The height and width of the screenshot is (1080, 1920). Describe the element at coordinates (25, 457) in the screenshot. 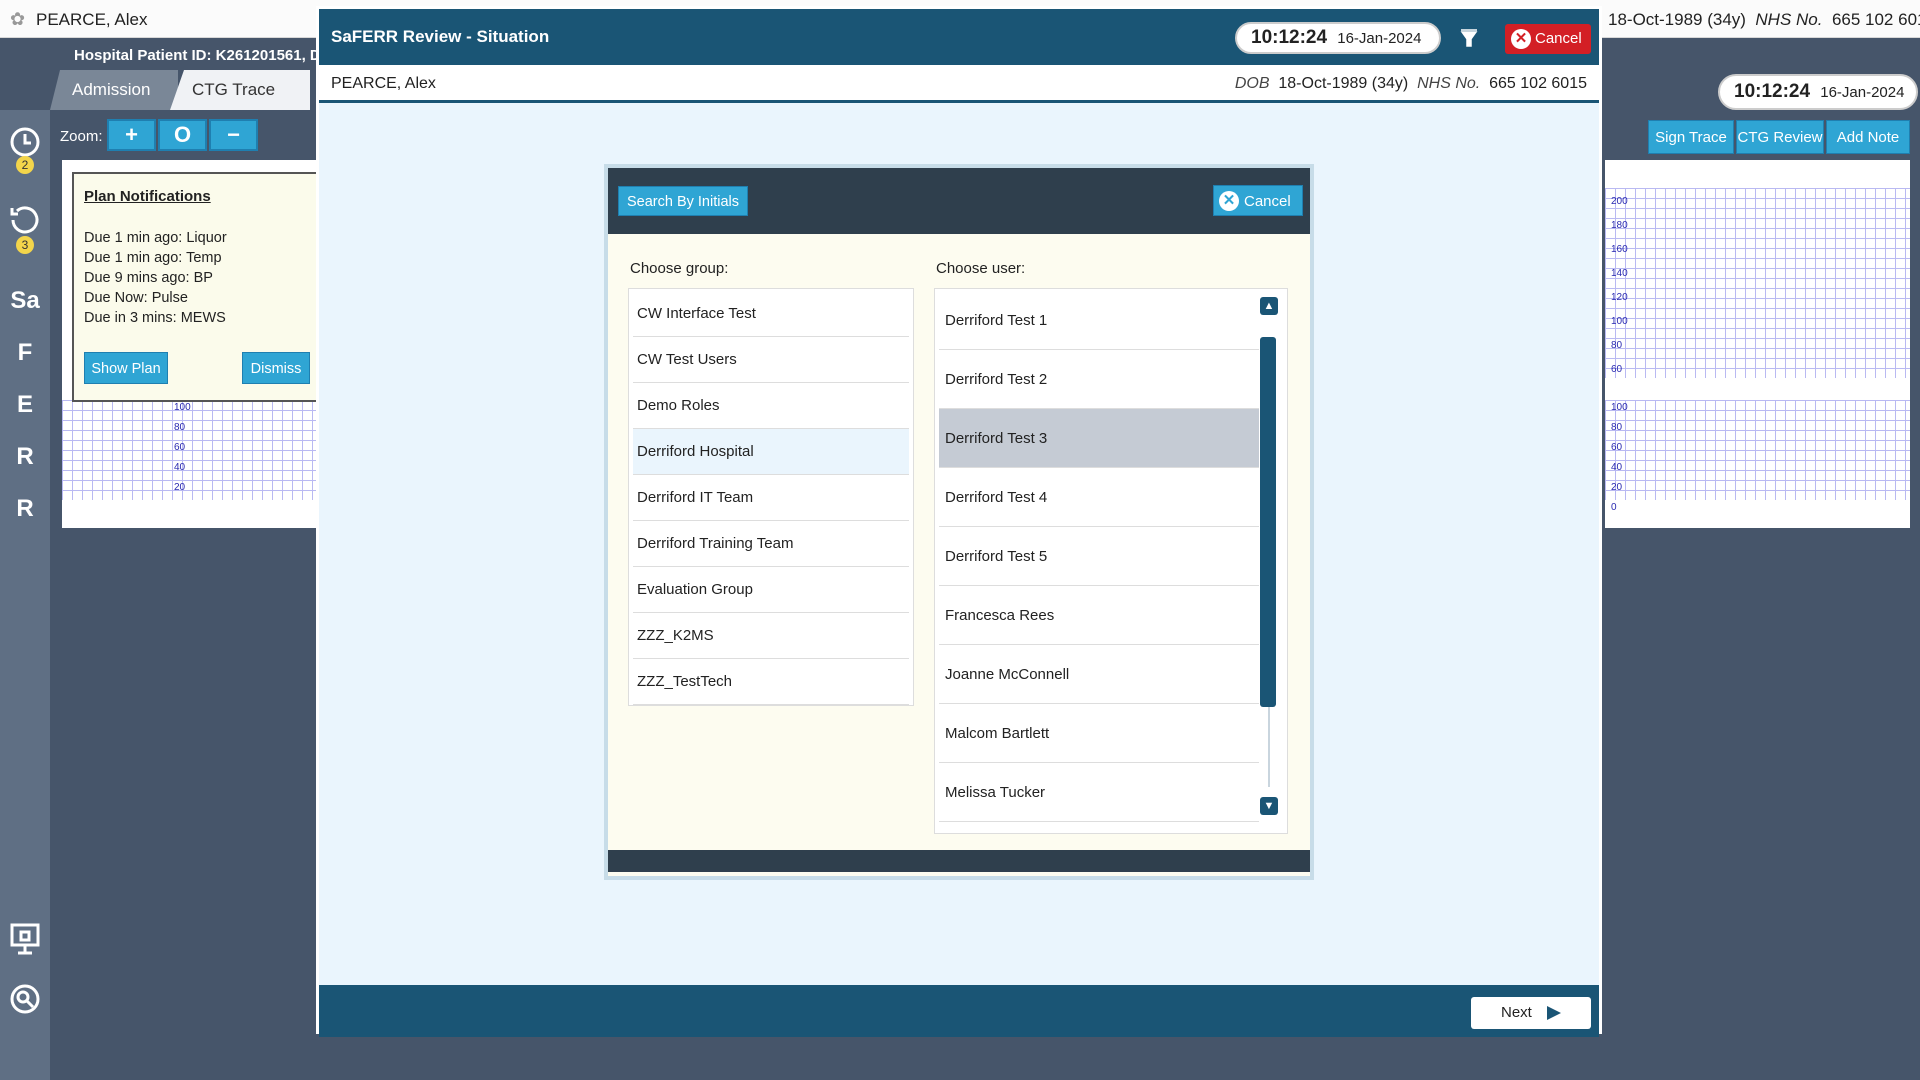

I see `rail-r1: R` at that location.